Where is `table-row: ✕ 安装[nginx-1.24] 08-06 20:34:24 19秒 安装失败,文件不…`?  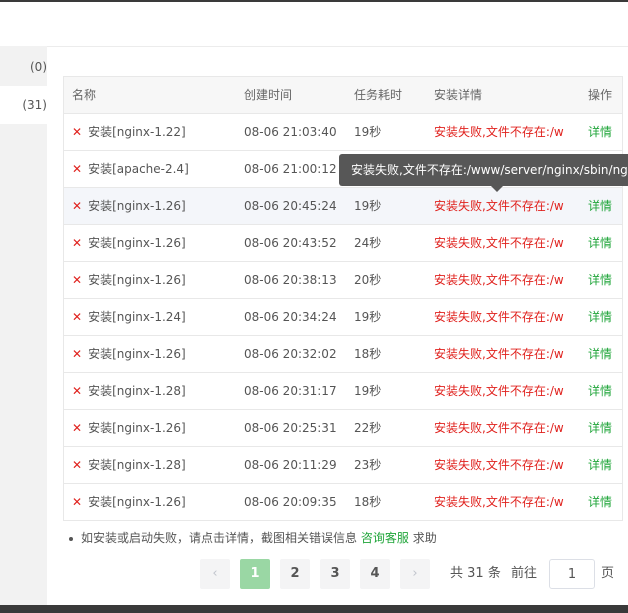
table-row: ✕ 安装[nginx-1.24] 08-06 20:34:24 19秒 安装失败,文件不… is located at coordinates (343, 317).